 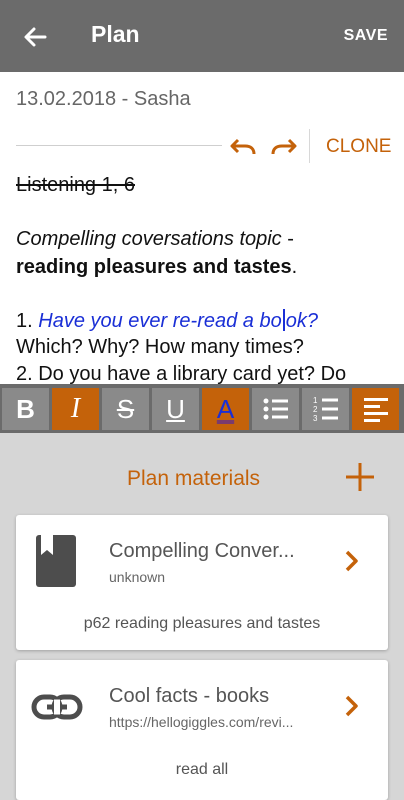 What do you see at coordinates (115, 34) in the screenshot?
I see `page-title: Plan` at bounding box center [115, 34].